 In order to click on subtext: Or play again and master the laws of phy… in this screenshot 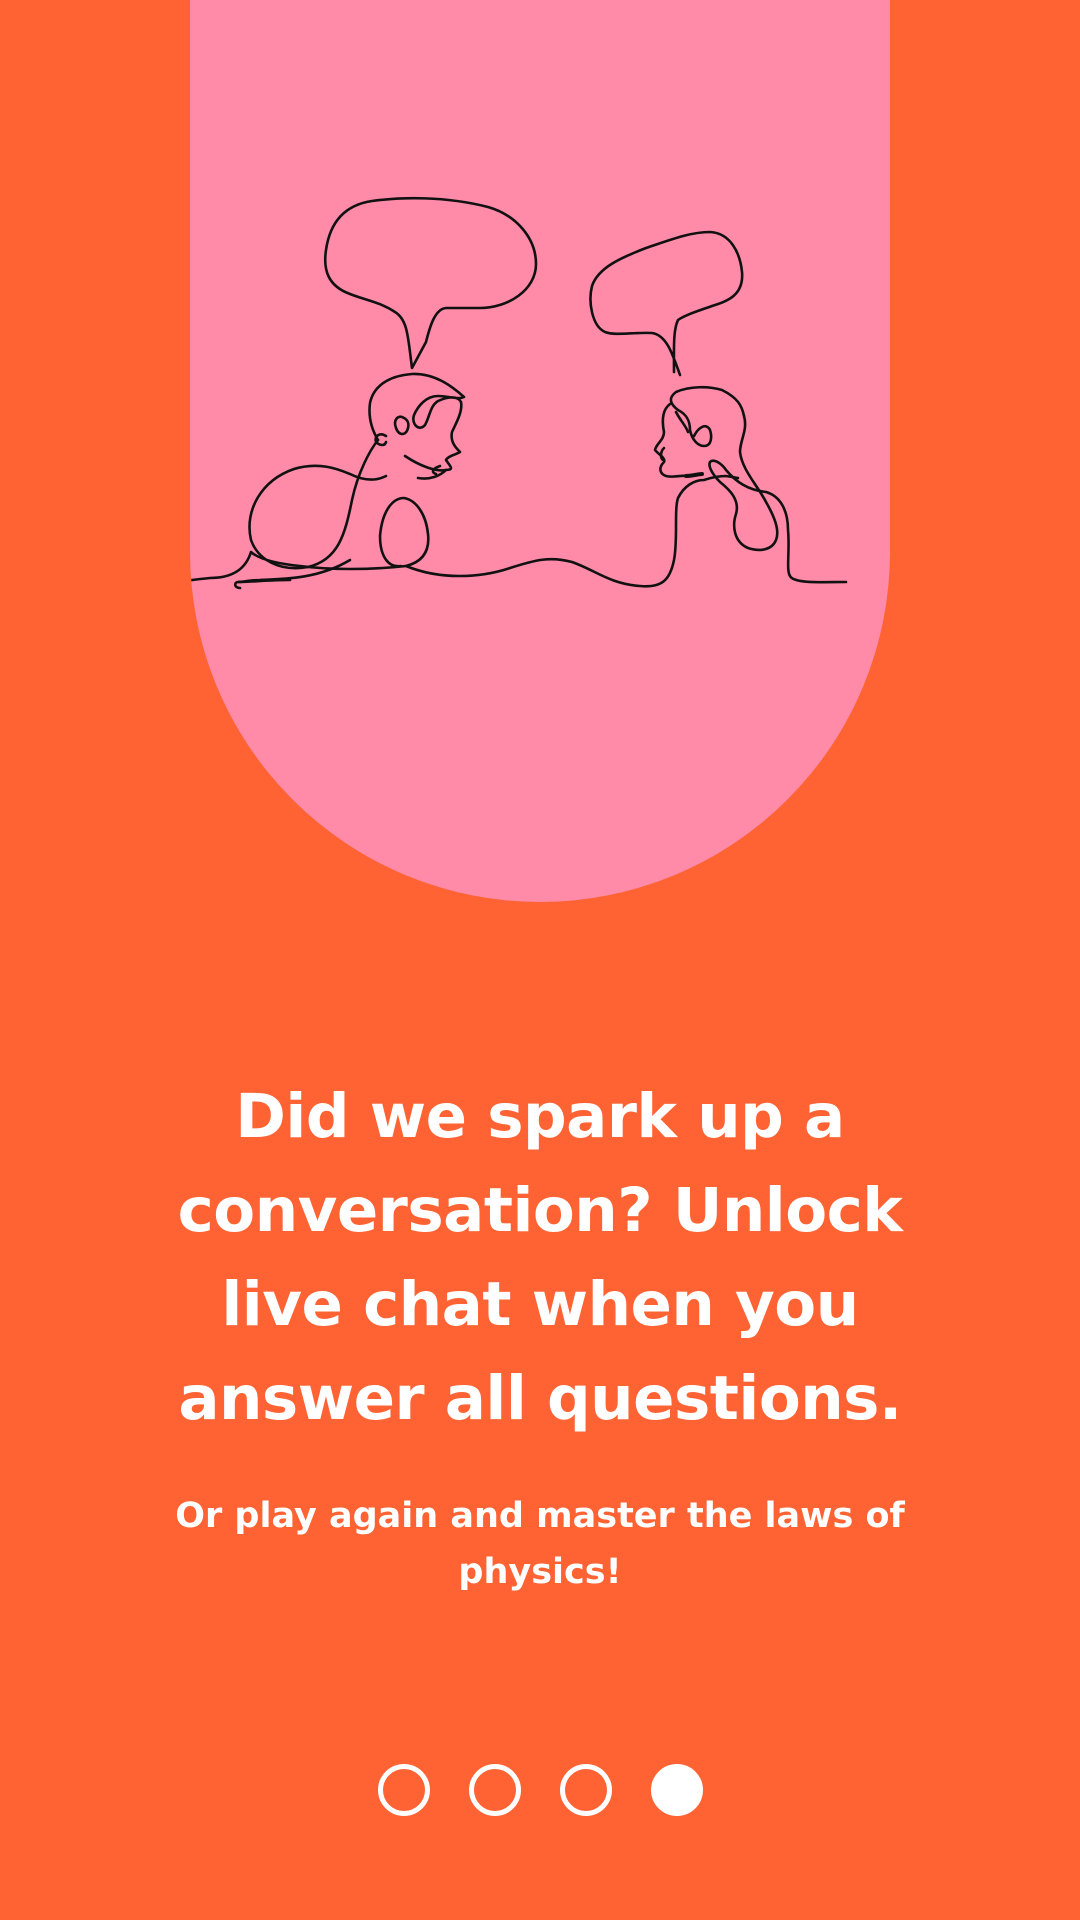, I will do `click(540, 1544)`.